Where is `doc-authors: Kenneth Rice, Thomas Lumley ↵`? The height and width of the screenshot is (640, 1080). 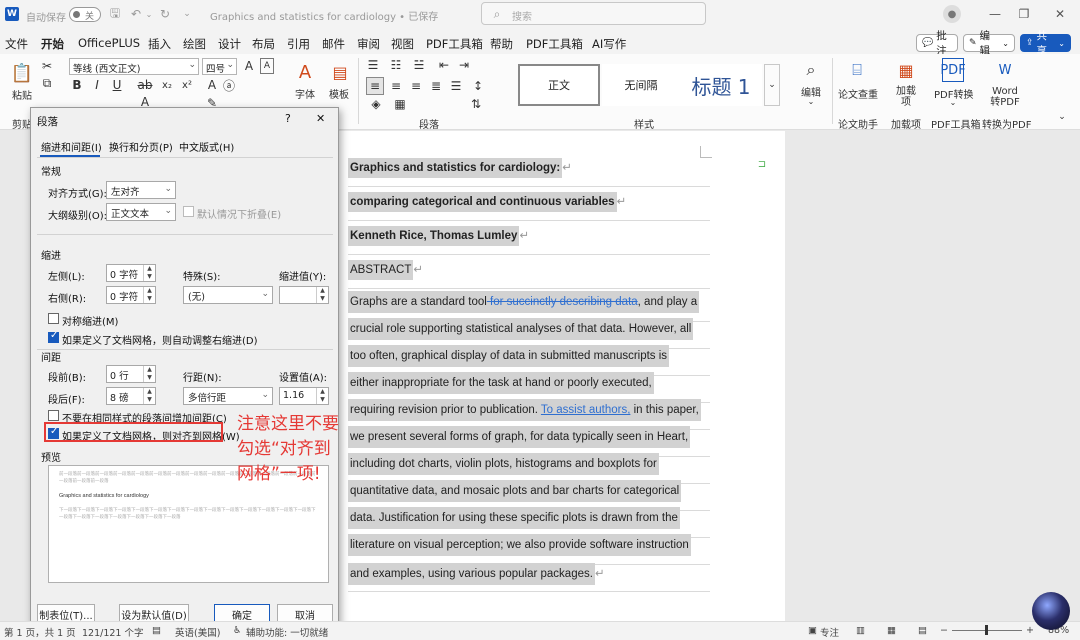 doc-authors: Kenneth Rice, Thomas Lumley ↵ is located at coordinates (438, 236).